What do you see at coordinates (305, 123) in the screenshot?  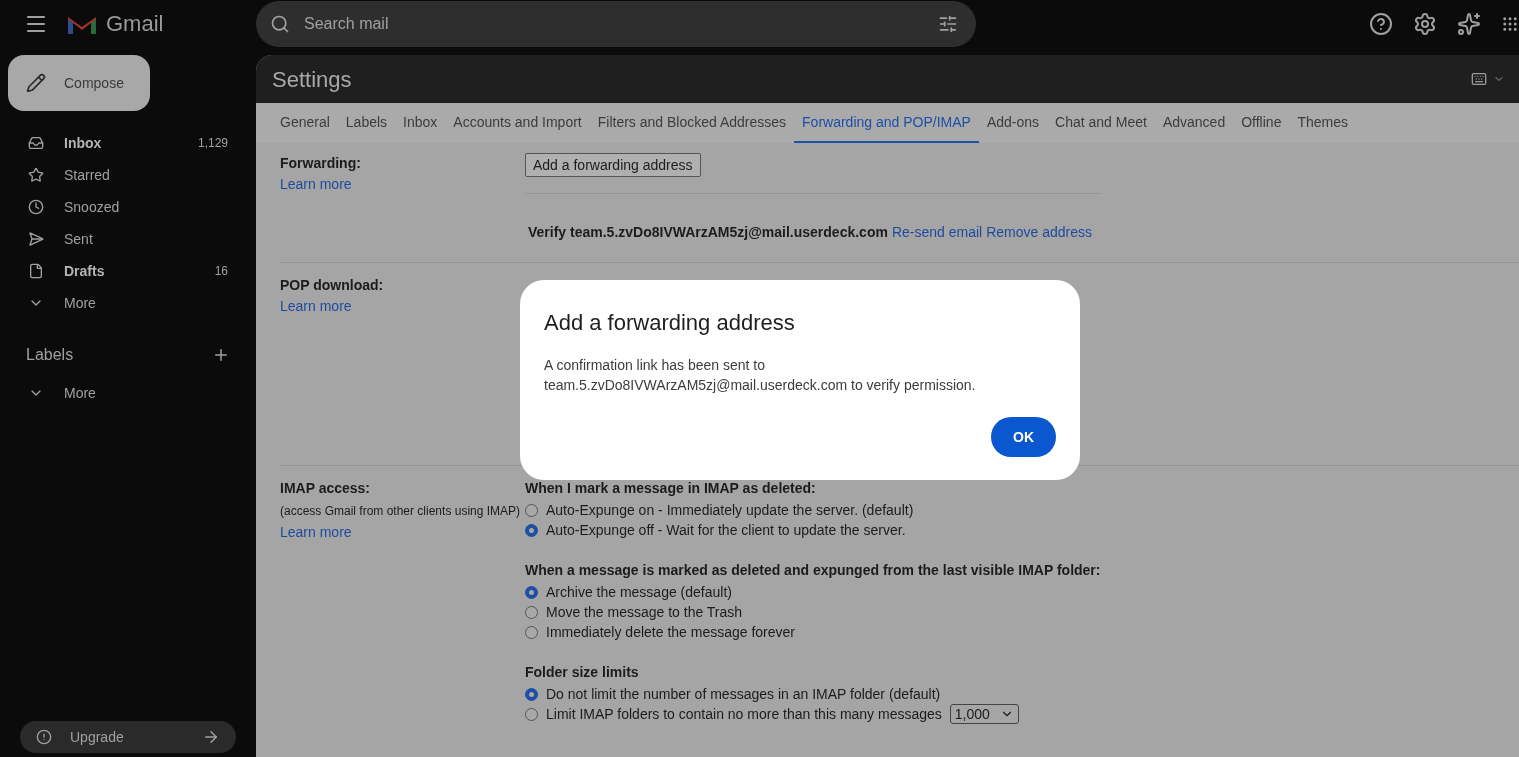 I see `settings-tab: General` at bounding box center [305, 123].